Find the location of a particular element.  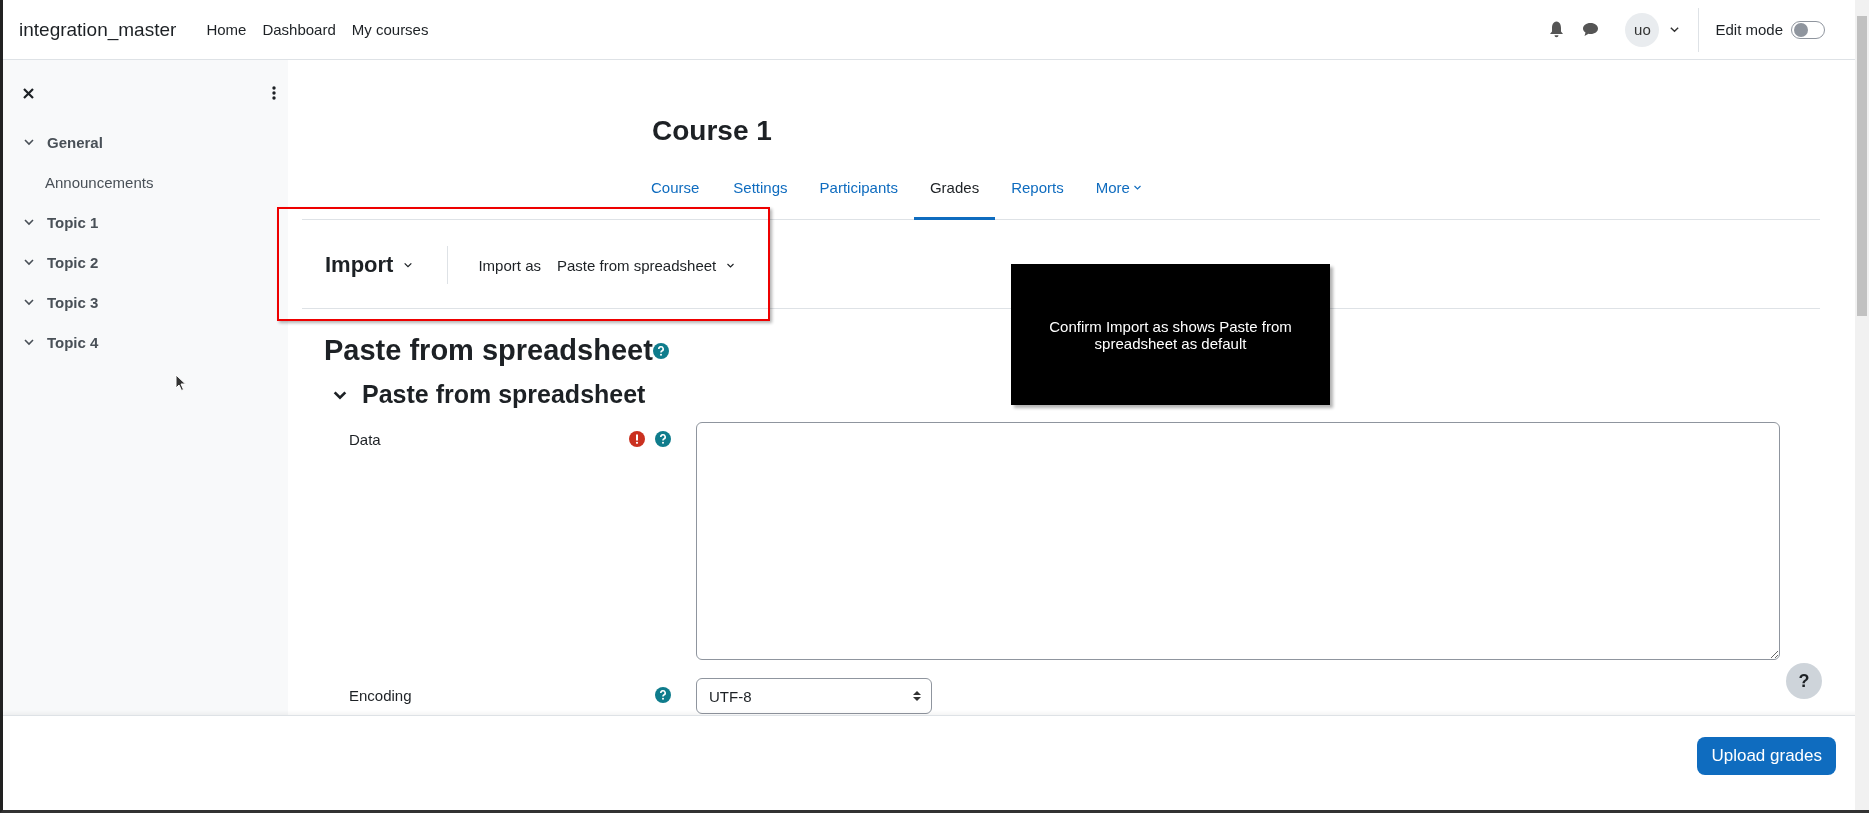

nav-link: My courses is located at coordinates (390, 29).